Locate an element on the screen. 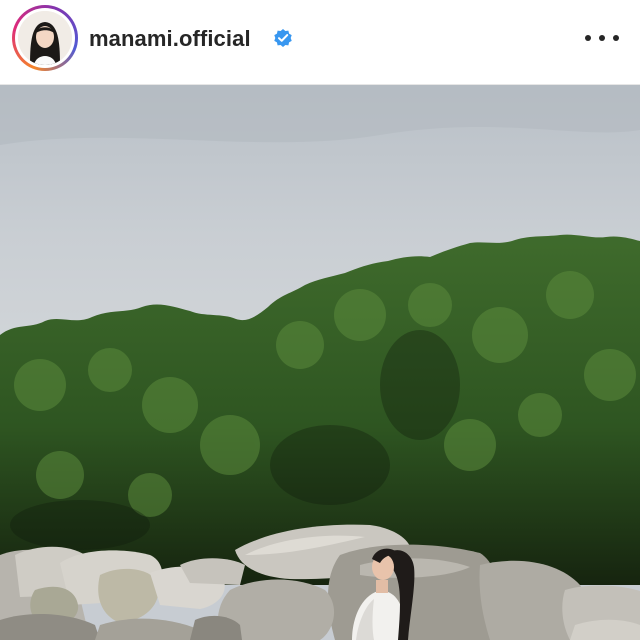  avatar-image is located at coordinates (45, 38).